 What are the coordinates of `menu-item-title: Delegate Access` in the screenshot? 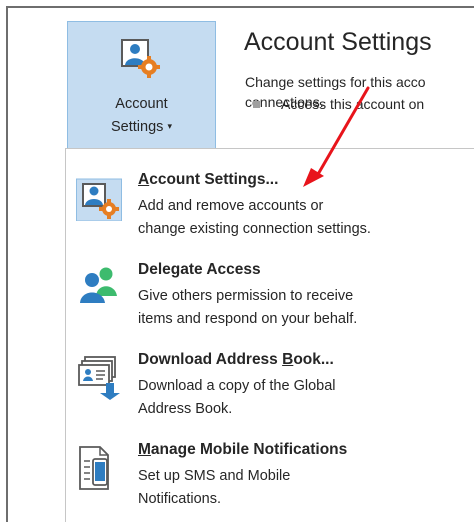 It's located at (199, 270).